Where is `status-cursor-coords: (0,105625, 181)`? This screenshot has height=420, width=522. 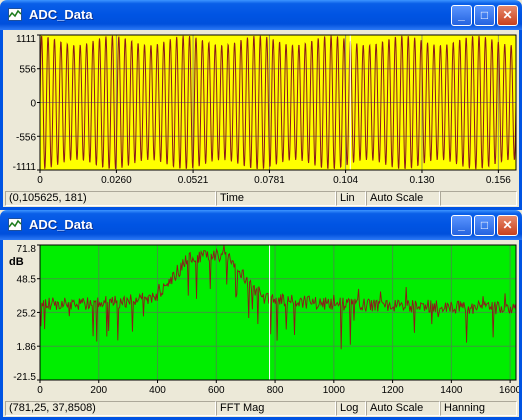
status-cursor-coords: (0,105625, 181) is located at coordinates (110, 198).